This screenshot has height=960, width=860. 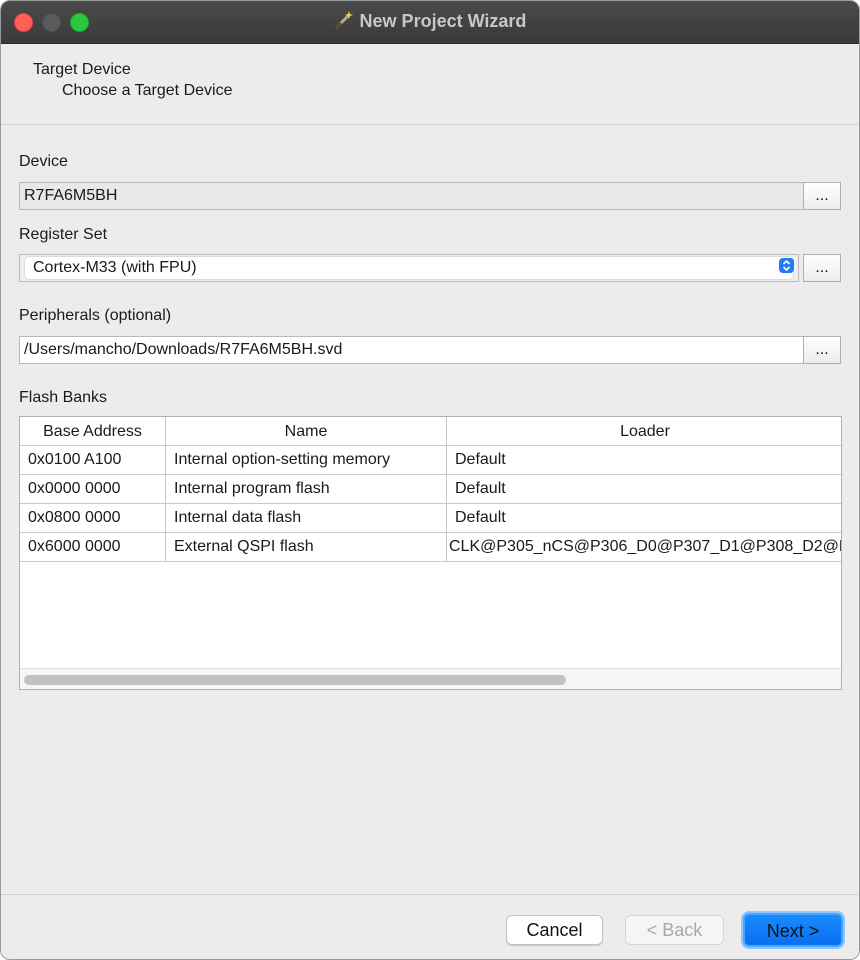 I want to click on device-field: R7FA6M5BH, so click(x=411, y=196).